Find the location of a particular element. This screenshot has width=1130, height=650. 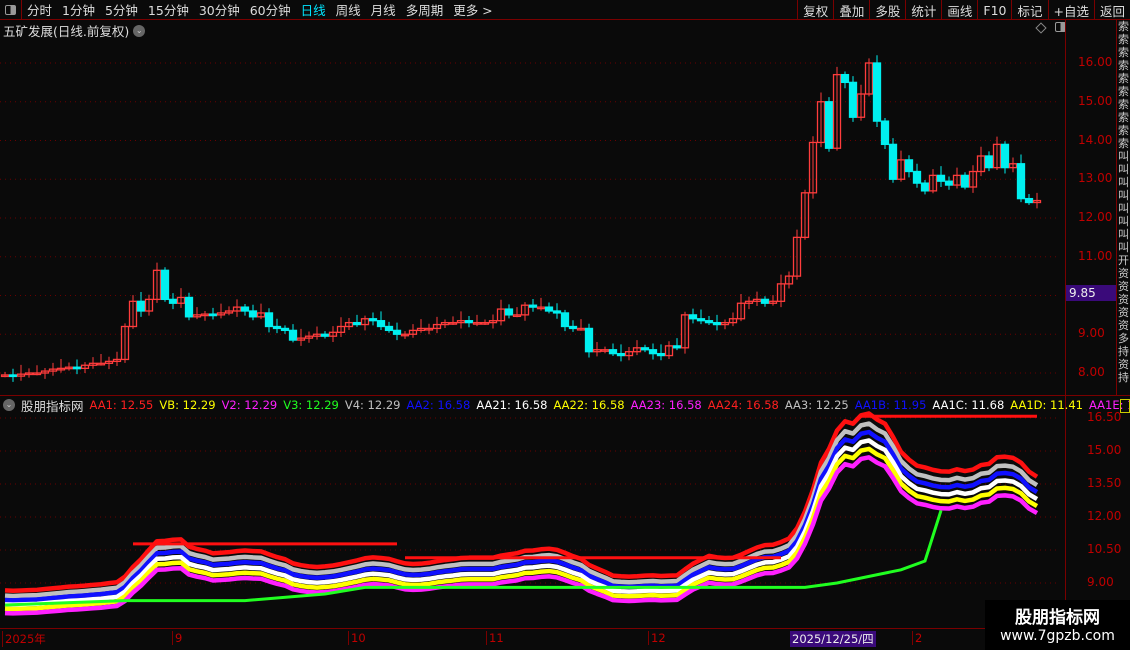

side-info-strip: 索索索索索索索索索索叫叫叫叫叫叫叫叫开资资资资资多持资持 is located at coordinates (1123, 207).